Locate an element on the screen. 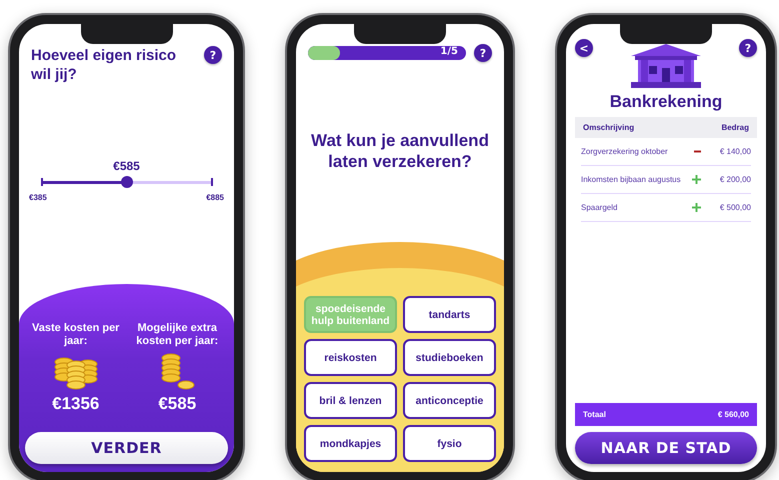 The width and height of the screenshot is (779, 480). answer-option: bril & lenzen is located at coordinates (350, 400).